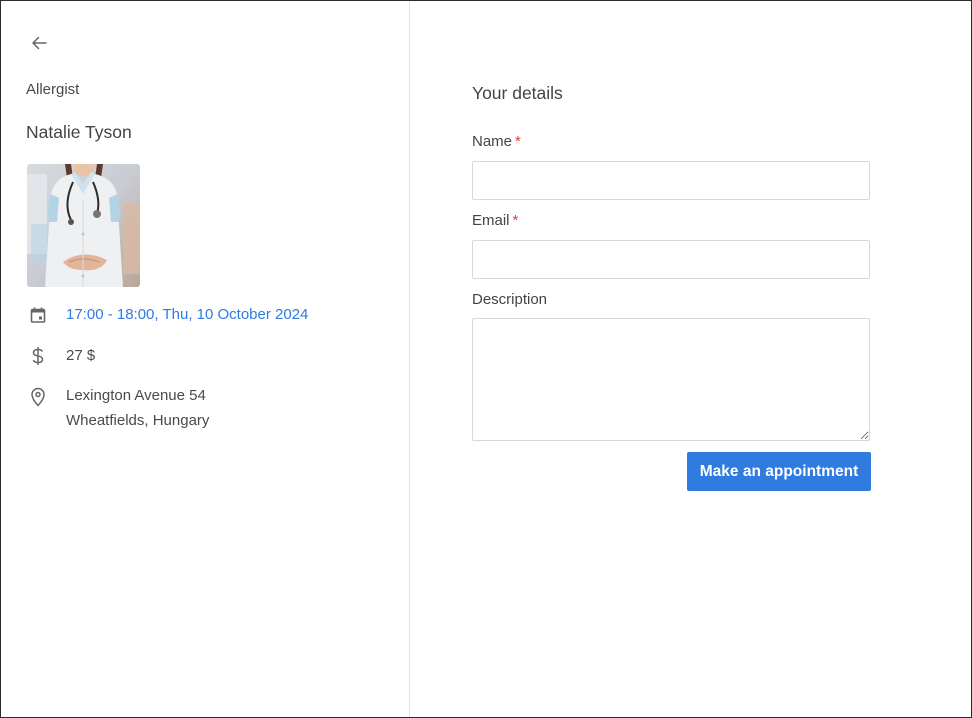 The height and width of the screenshot is (718, 972). What do you see at coordinates (187, 314) in the screenshot?
I see `appointment-datetime: 17:00 - 18:00, Thu, 10 October 2024` at bounding box center [187, 314].